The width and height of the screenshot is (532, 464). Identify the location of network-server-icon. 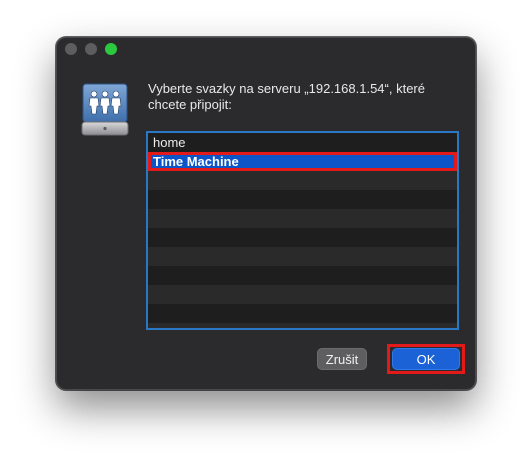
(105, 110).